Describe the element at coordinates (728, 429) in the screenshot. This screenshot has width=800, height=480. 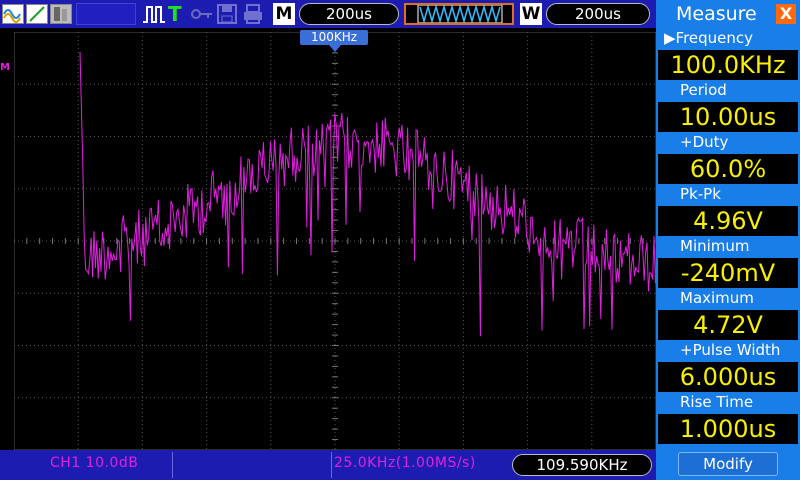
I see `measure-item-value: 1.000us` at that location.